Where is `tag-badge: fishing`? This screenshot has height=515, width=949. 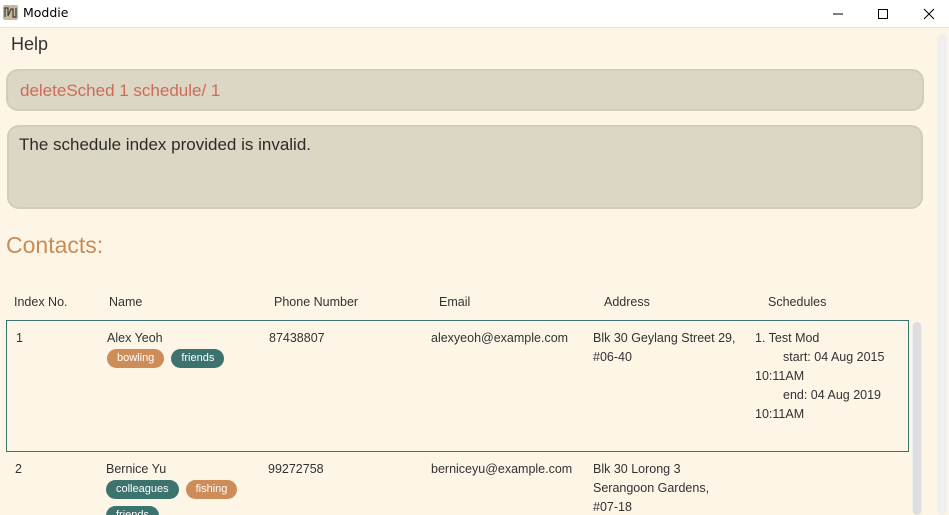
tag-badge: fishing is located at coordinates (211, 489).